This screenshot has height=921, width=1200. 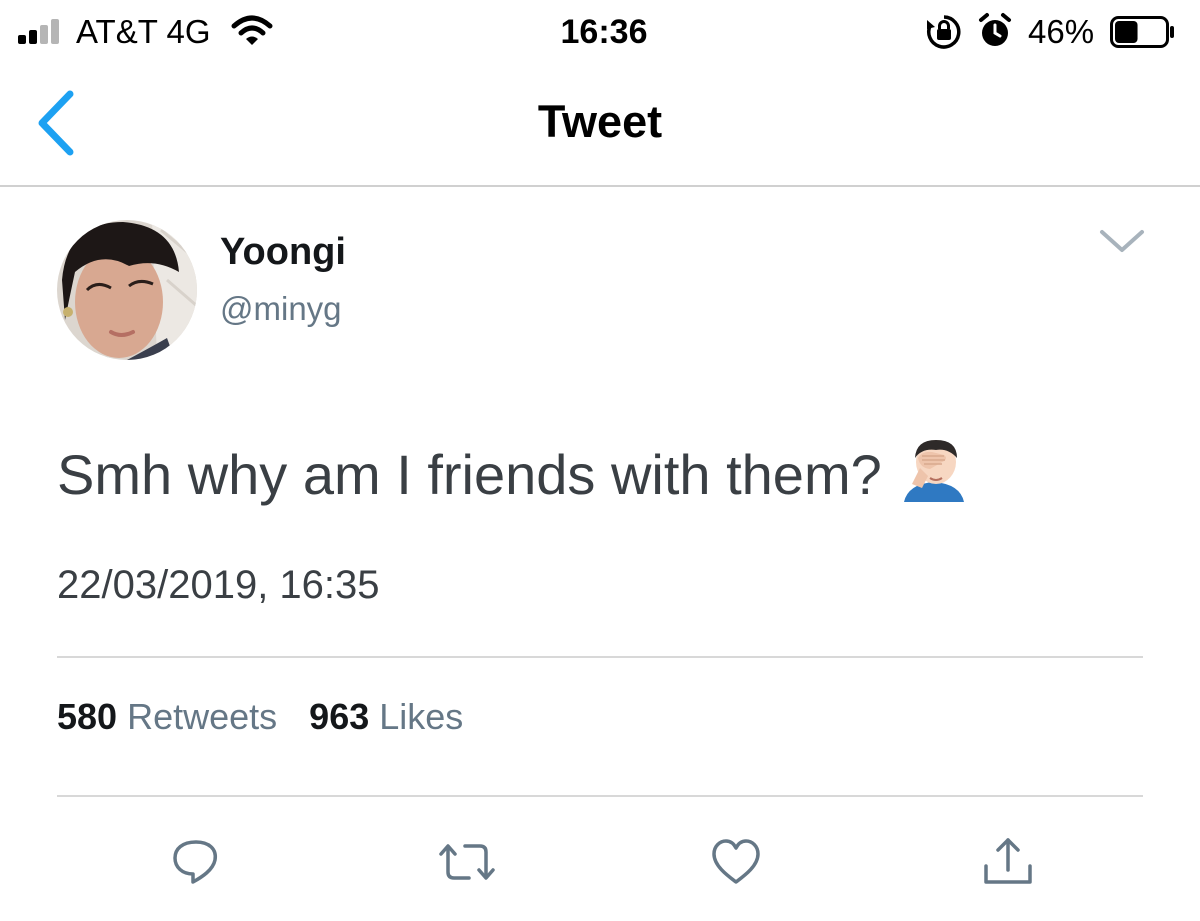 I want to click on retweets-stat: 580 Retweets, so click(x=167, y=717).